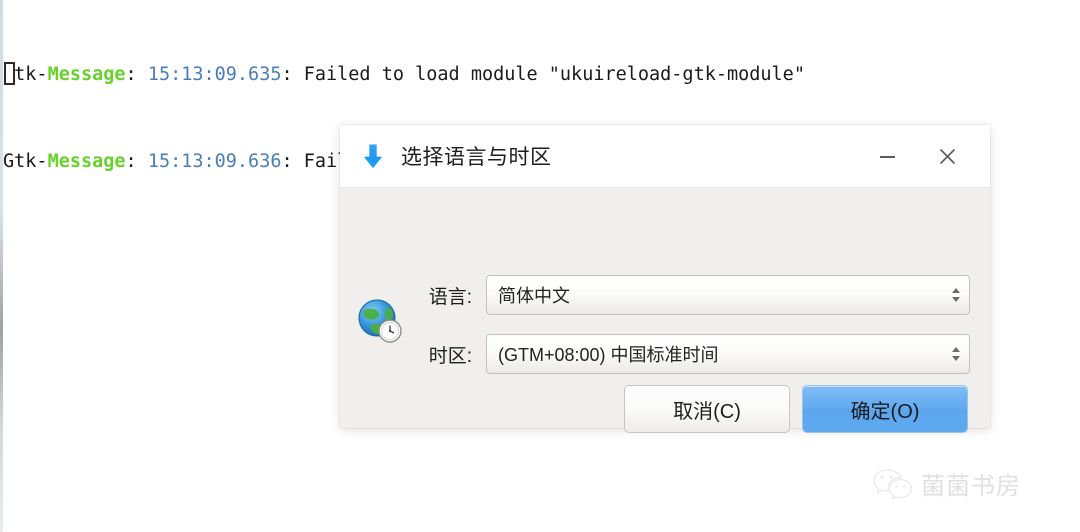  I want to click on close-button, so click(947, 156).